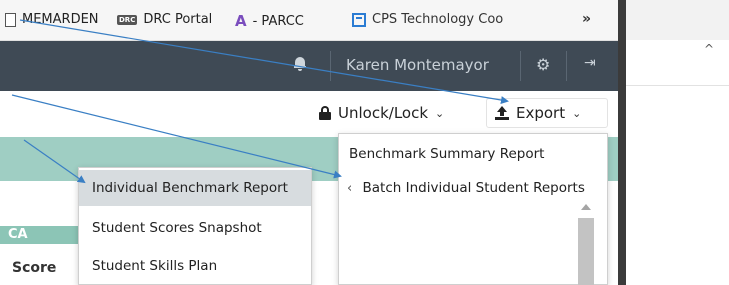 Image resolution: width=729 pixels, height=285 pixels. What do you see at coordinates (177, 228) in the screenshot?
I see `menu-item-label: Student Scores Snapshot` at bounding box center [177, 228].